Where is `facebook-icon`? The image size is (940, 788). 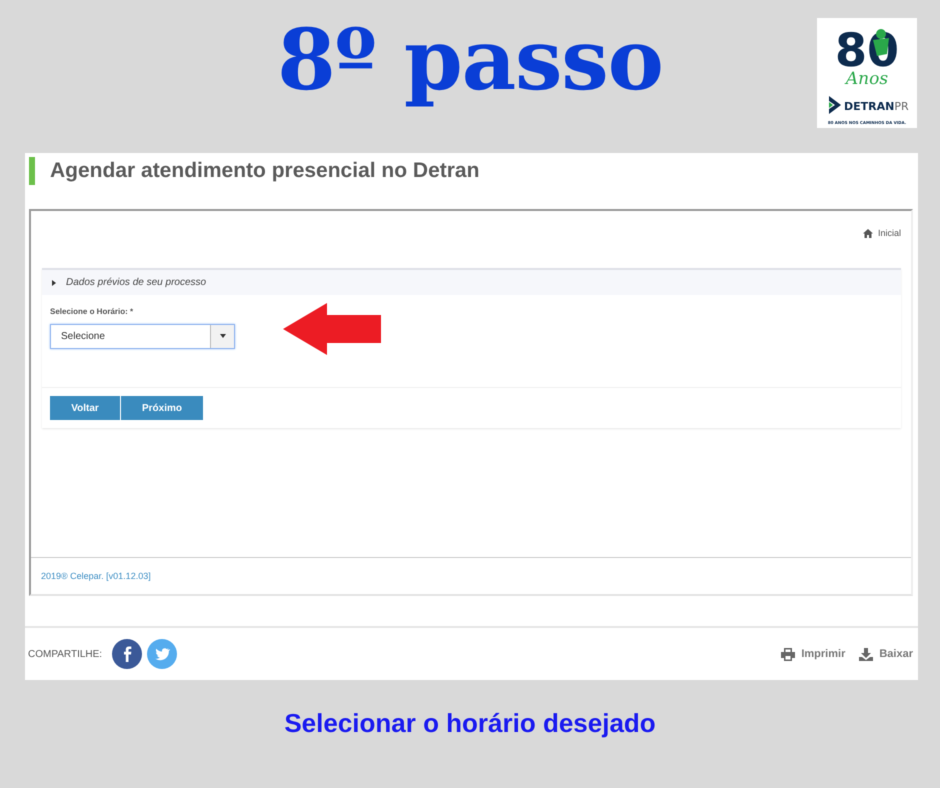 facebook-icon is located at coordinates (127, 654).